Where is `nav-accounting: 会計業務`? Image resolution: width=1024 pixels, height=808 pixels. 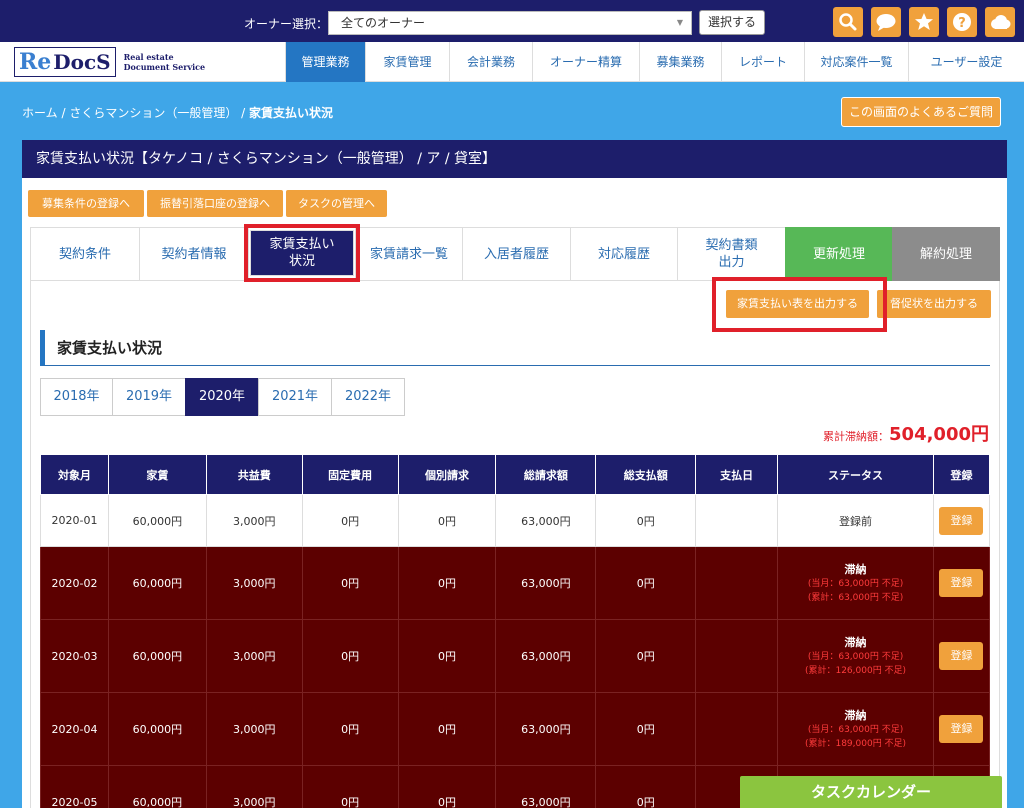 nav-accounting: 会計業務 is located at coordinates (490, 62).